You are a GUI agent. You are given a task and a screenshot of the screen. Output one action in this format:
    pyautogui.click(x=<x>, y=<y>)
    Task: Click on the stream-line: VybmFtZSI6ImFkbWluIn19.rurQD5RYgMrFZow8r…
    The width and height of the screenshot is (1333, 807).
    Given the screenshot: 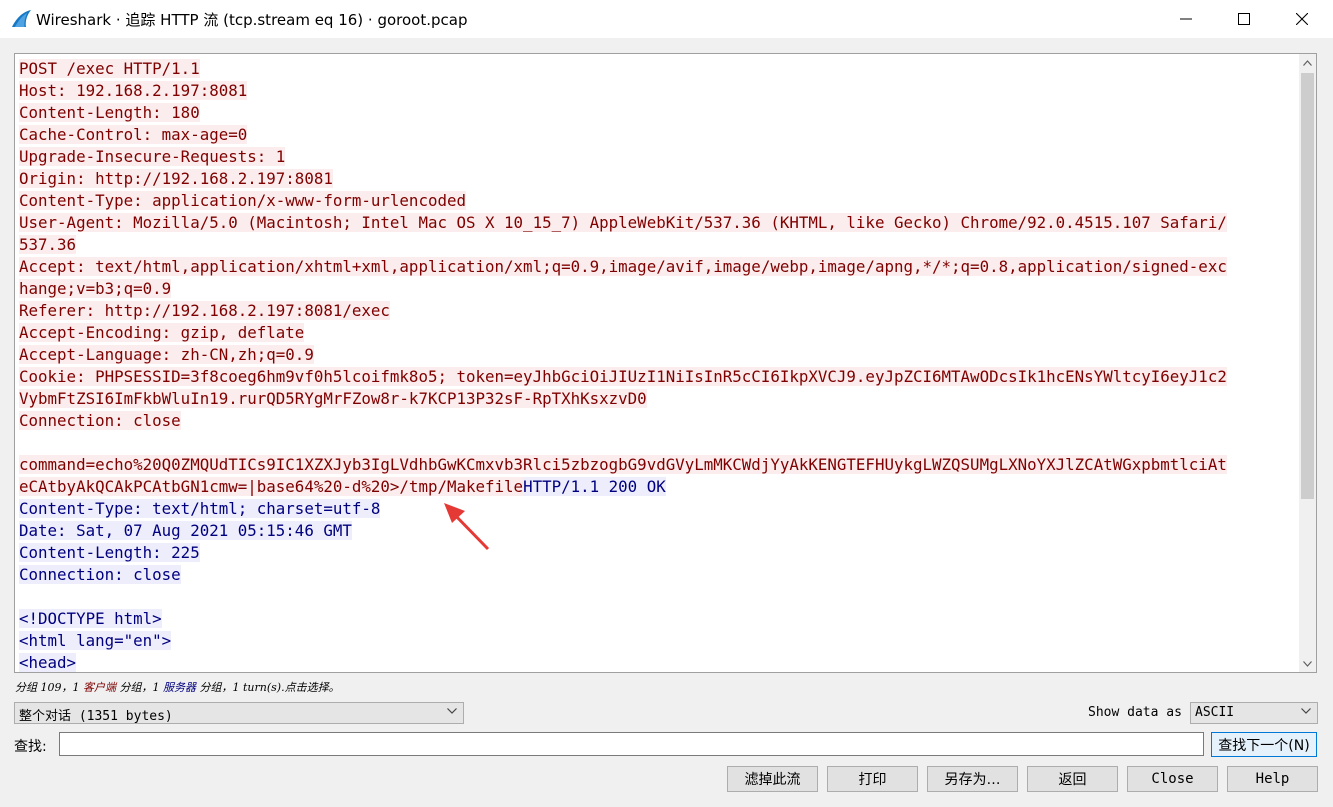 What is the action you would take?
    pyautogui.click(x=659, y=399)
    